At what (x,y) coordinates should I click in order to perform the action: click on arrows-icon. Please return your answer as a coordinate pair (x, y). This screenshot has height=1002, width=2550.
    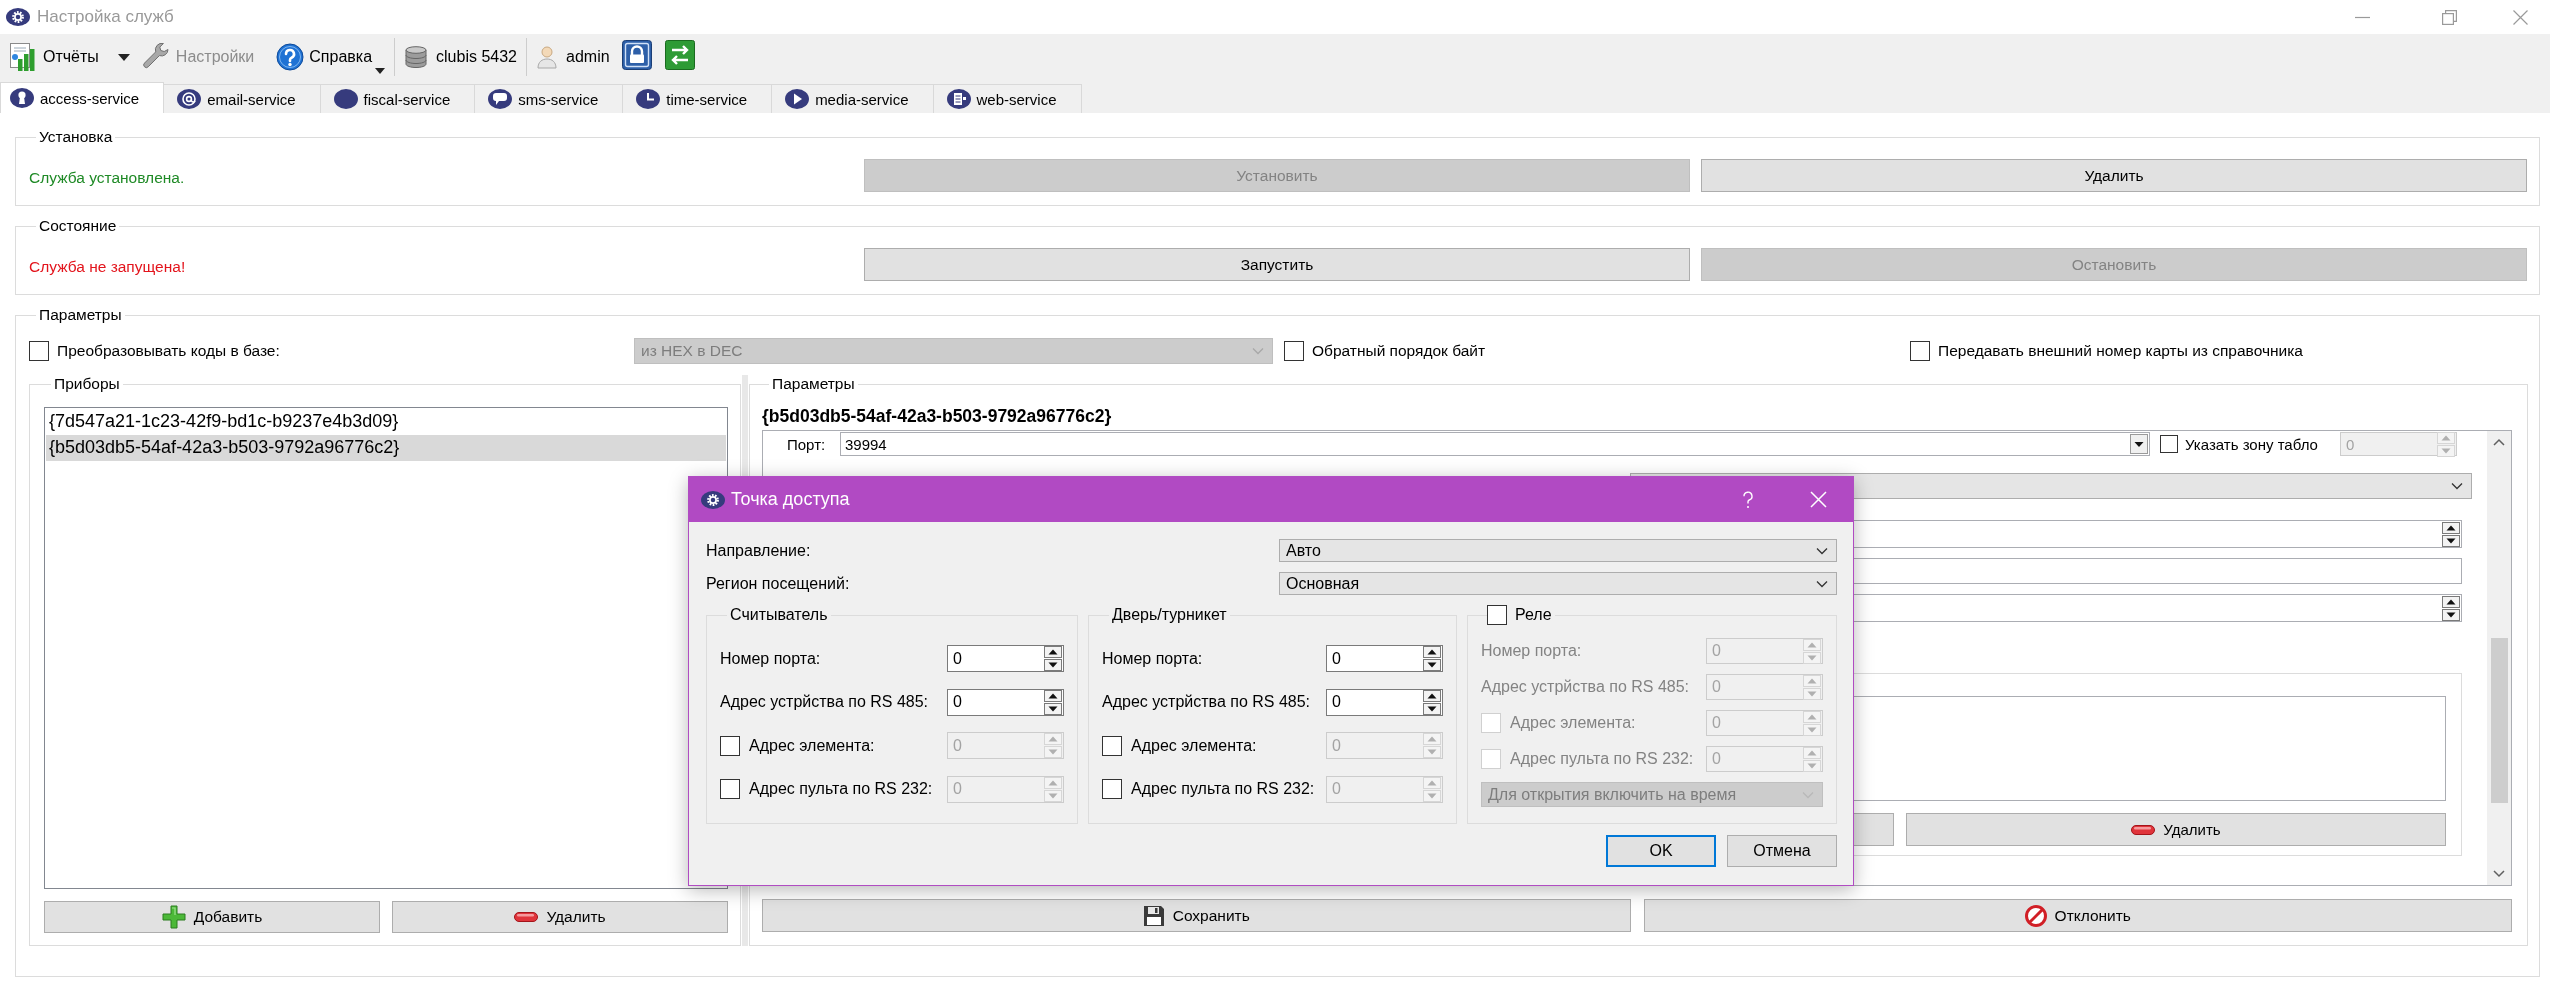
    Looking at the image, I should click on (679, 55).